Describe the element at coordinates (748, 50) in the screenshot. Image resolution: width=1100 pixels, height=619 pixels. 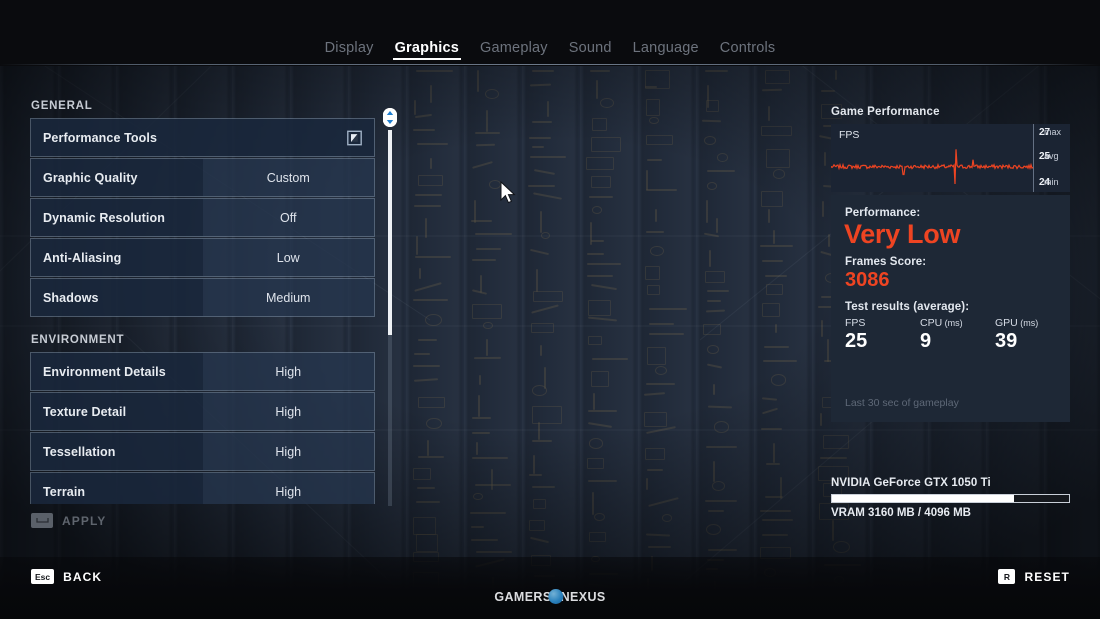
I see `tab-controls: Controls` at that location.